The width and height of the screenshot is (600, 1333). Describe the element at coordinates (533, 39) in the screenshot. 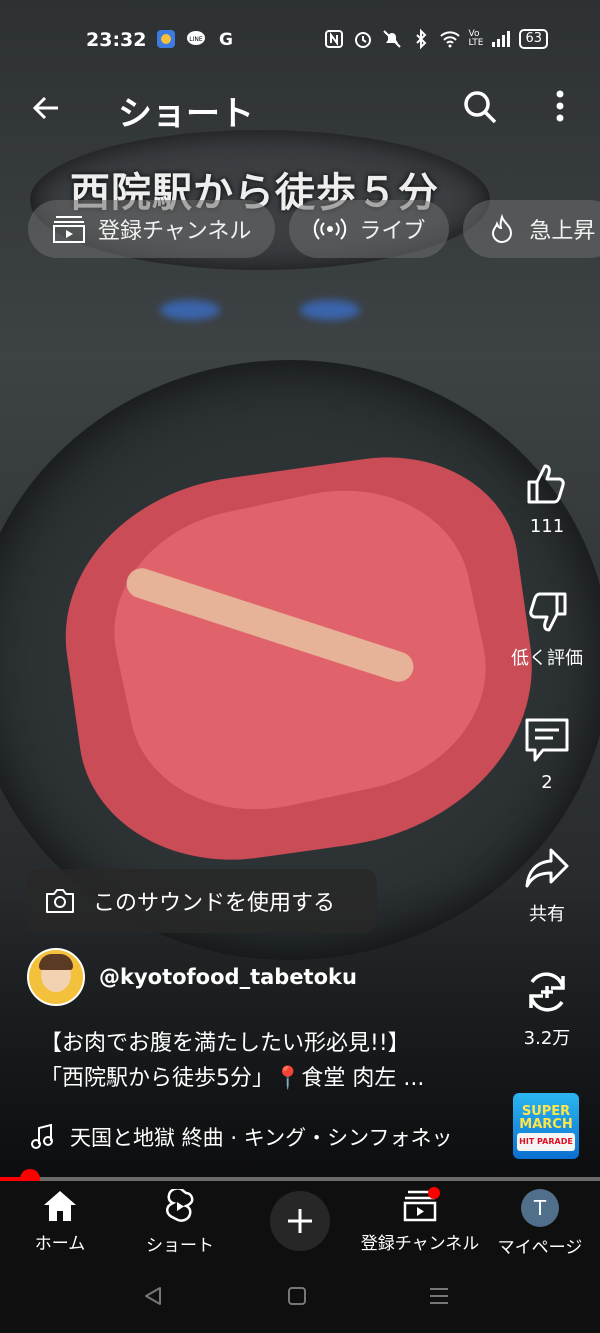

I see `battery-indicator: 63` at that location.